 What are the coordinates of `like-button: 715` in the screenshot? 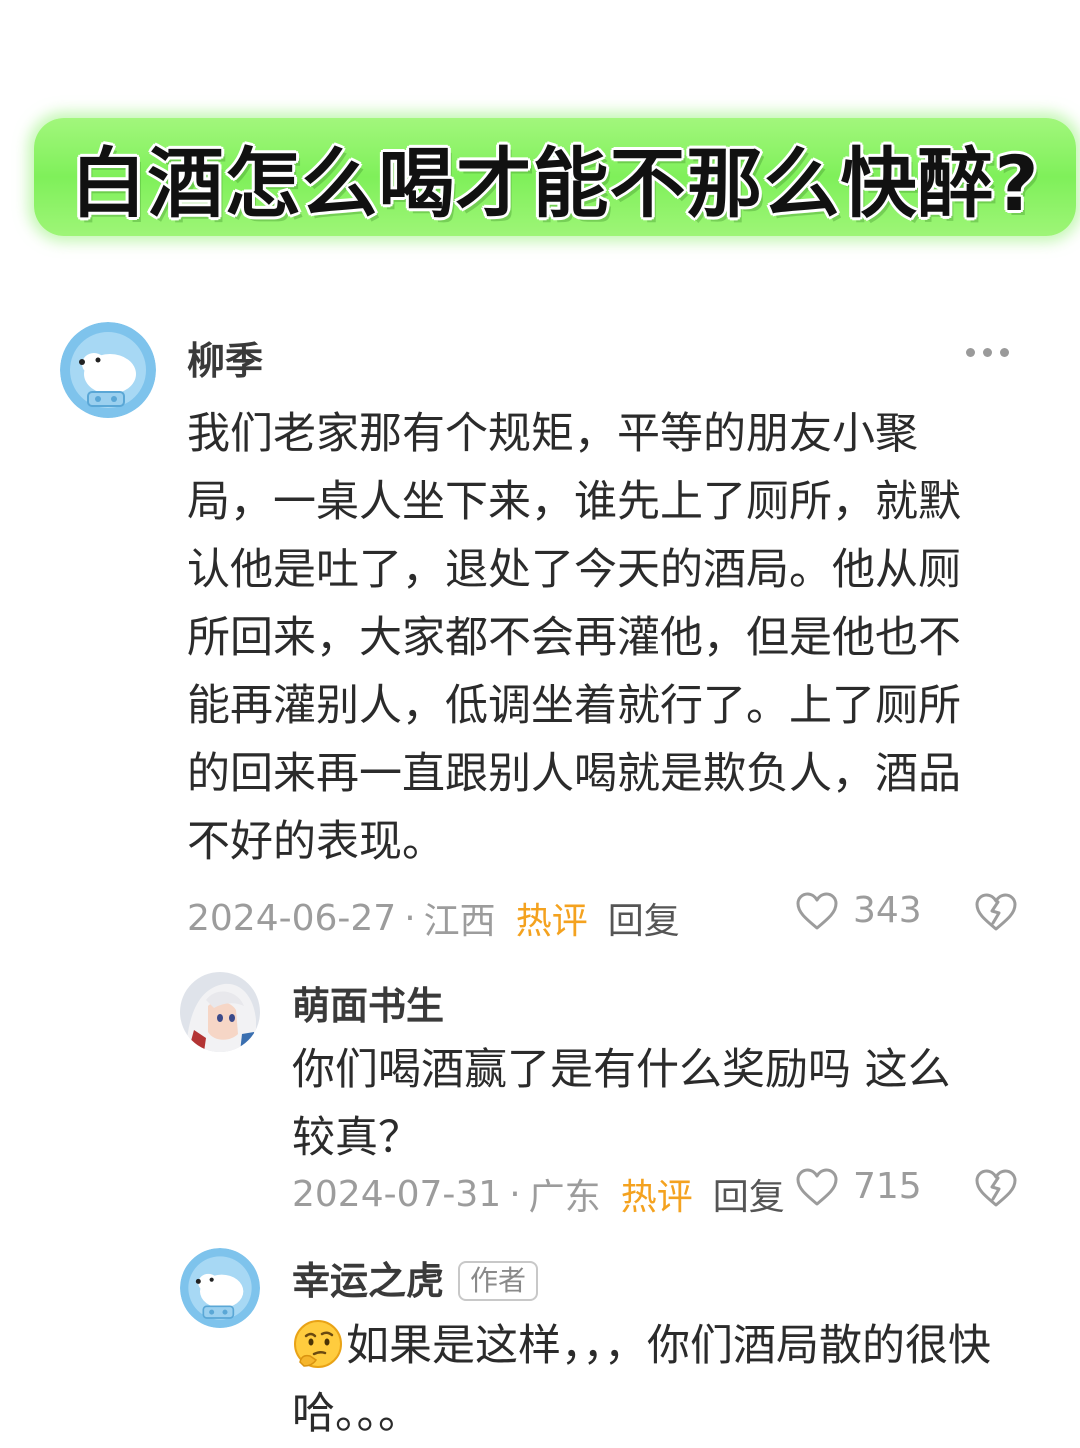 It's located at (858, 1186).